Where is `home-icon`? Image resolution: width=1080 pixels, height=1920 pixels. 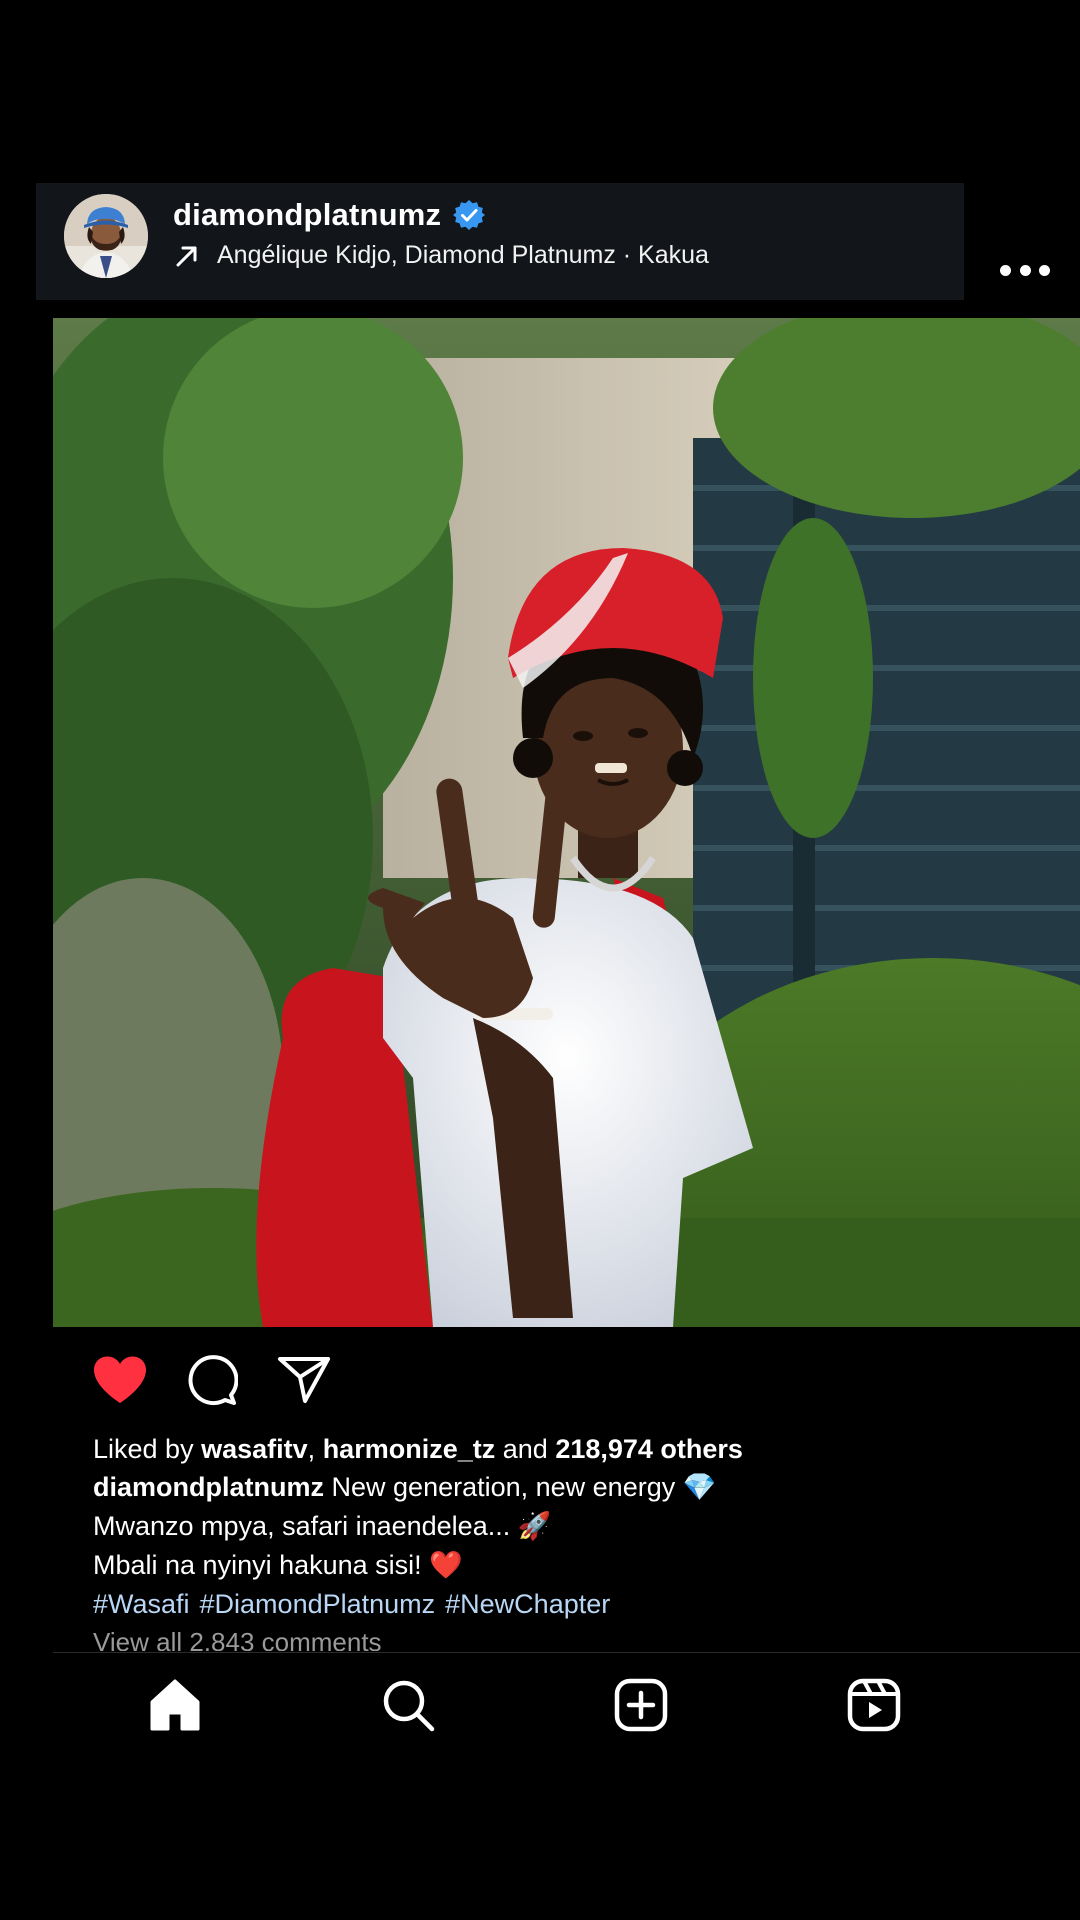 home-icon is located at coordinates (175, 1707).